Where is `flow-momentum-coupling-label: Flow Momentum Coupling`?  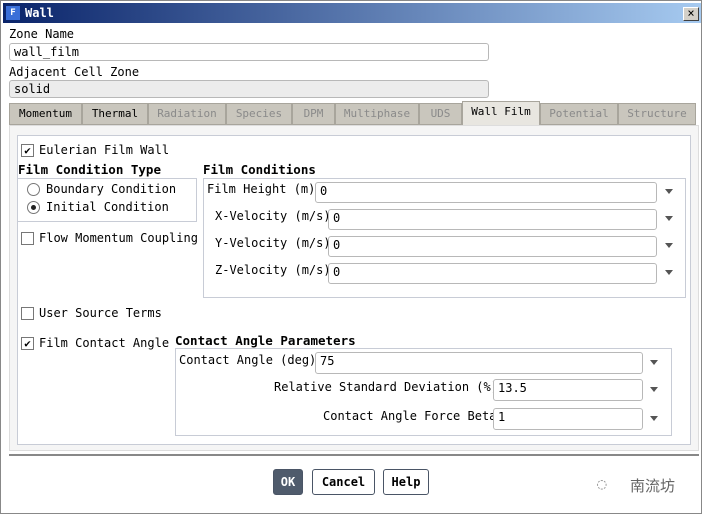 flow-momentum-coupling-label: Flow Momentum Coupling is located at coordinates (118, 238).